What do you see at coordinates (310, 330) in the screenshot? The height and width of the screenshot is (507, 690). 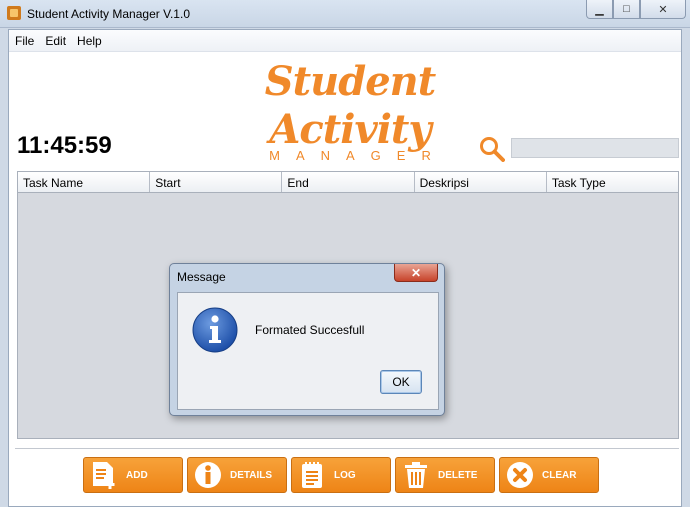 I see `dialog-message: Formated Succesfull` at bounding box center [310, 330].